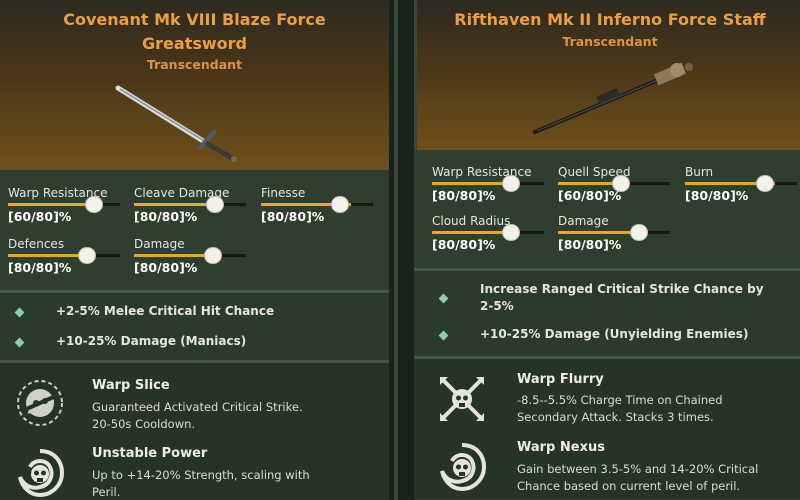 The width and height of the screenshot is (800, 500). I want to click on perk-desc-line1: -8.5--5.5% Charge Time on Chained, so click(620, 400).